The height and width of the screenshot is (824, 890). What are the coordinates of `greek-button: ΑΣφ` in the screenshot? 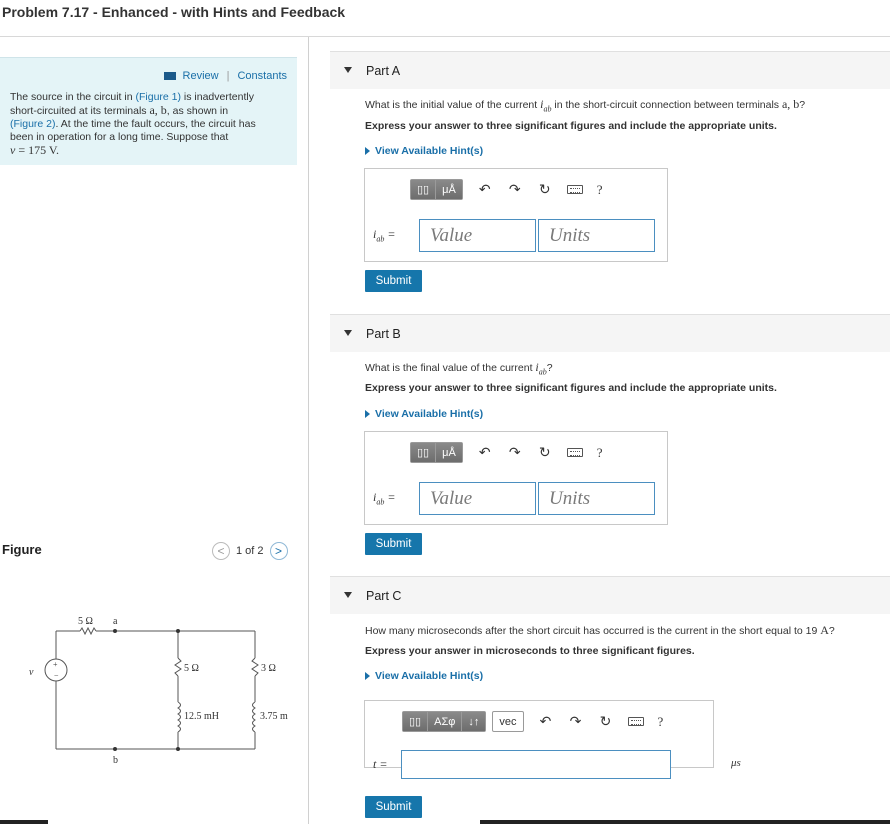 It's located at (444, 721).